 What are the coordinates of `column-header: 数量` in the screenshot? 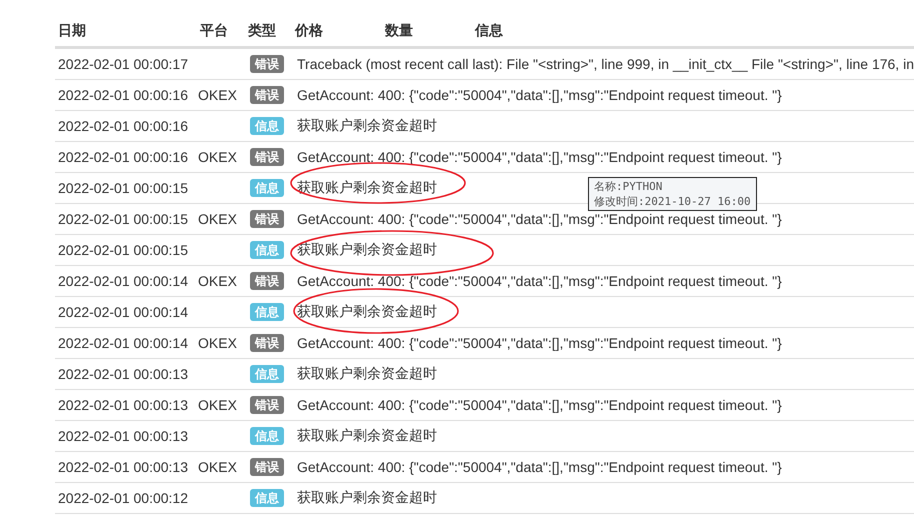 It's located at (399, 31).